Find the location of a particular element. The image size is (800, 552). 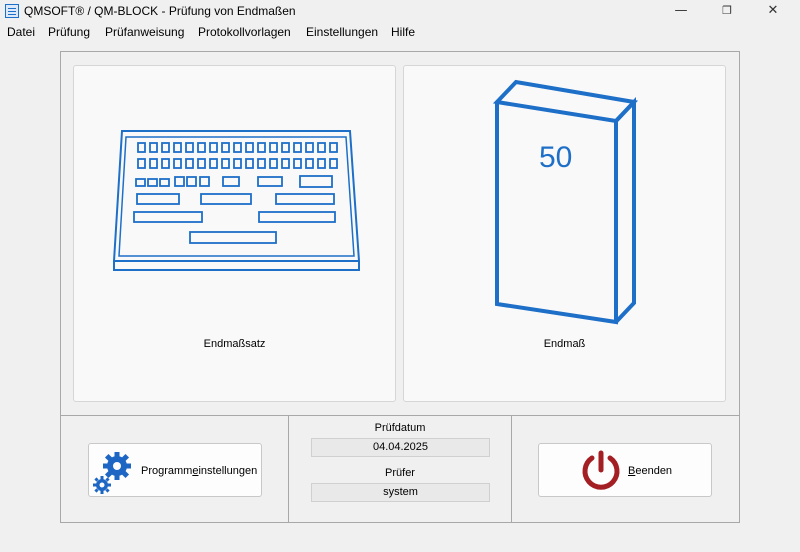

test-info-panel: Prüfdatum 04.04.2025 Prüfer system is located at coordinates (400, 469).